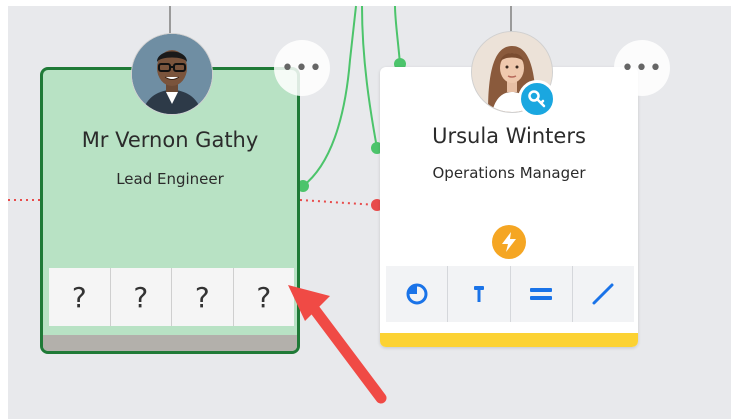 The width and height of the screenshot is (731, 419). What do you see at coordinates (509, 136) in the screenshot?
I see `employee-name: Ursula Winters` at bounding box center [509, 136].